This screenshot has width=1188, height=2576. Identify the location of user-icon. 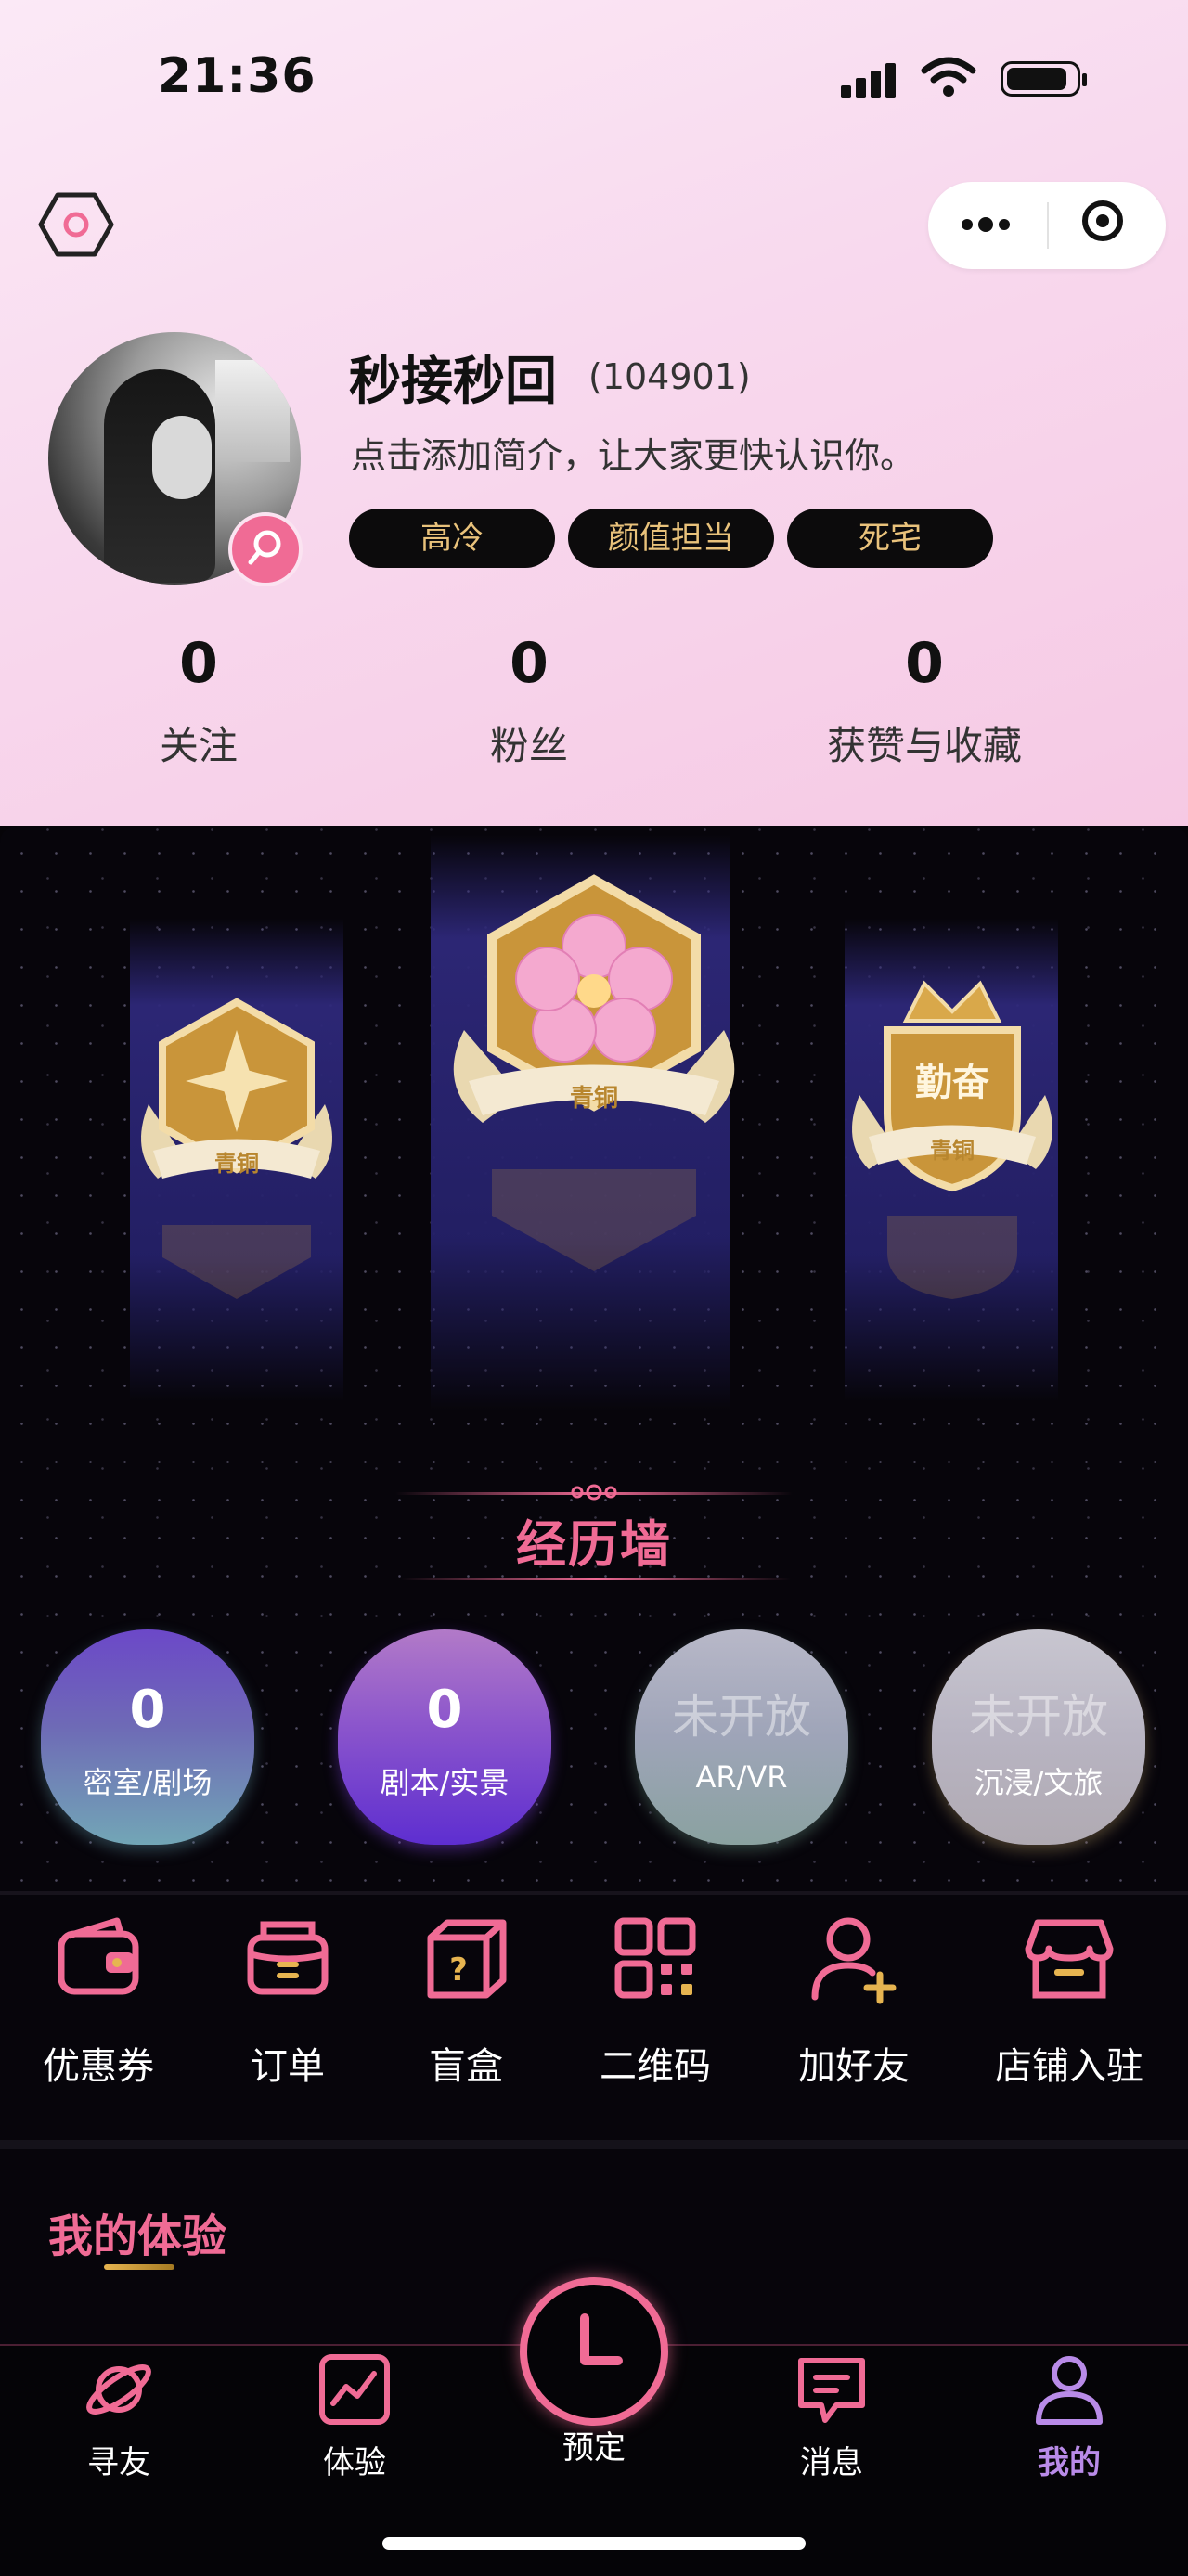
(1069, 2391).